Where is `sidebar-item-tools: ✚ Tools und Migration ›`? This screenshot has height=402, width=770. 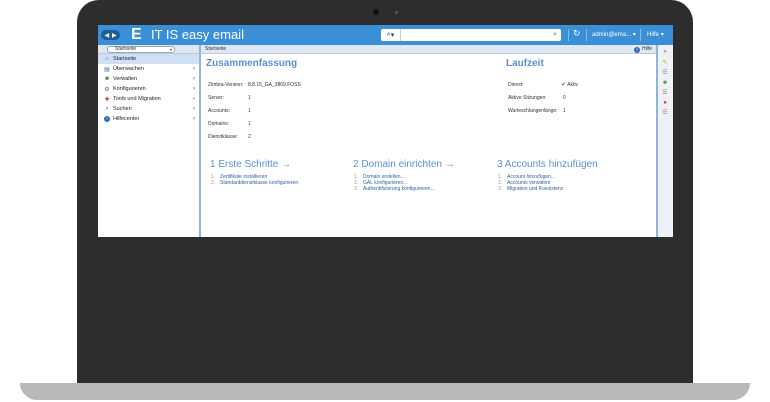 sidebar-item-tools: ✚ Tools und Migration › is located at coordinates (148, 99).